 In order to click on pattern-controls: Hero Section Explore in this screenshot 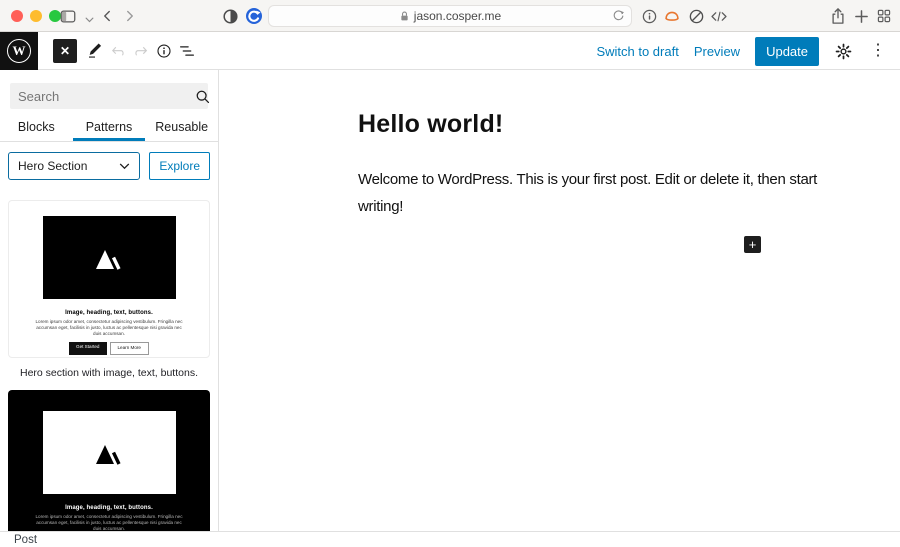, I will do `click(109, 164)`.